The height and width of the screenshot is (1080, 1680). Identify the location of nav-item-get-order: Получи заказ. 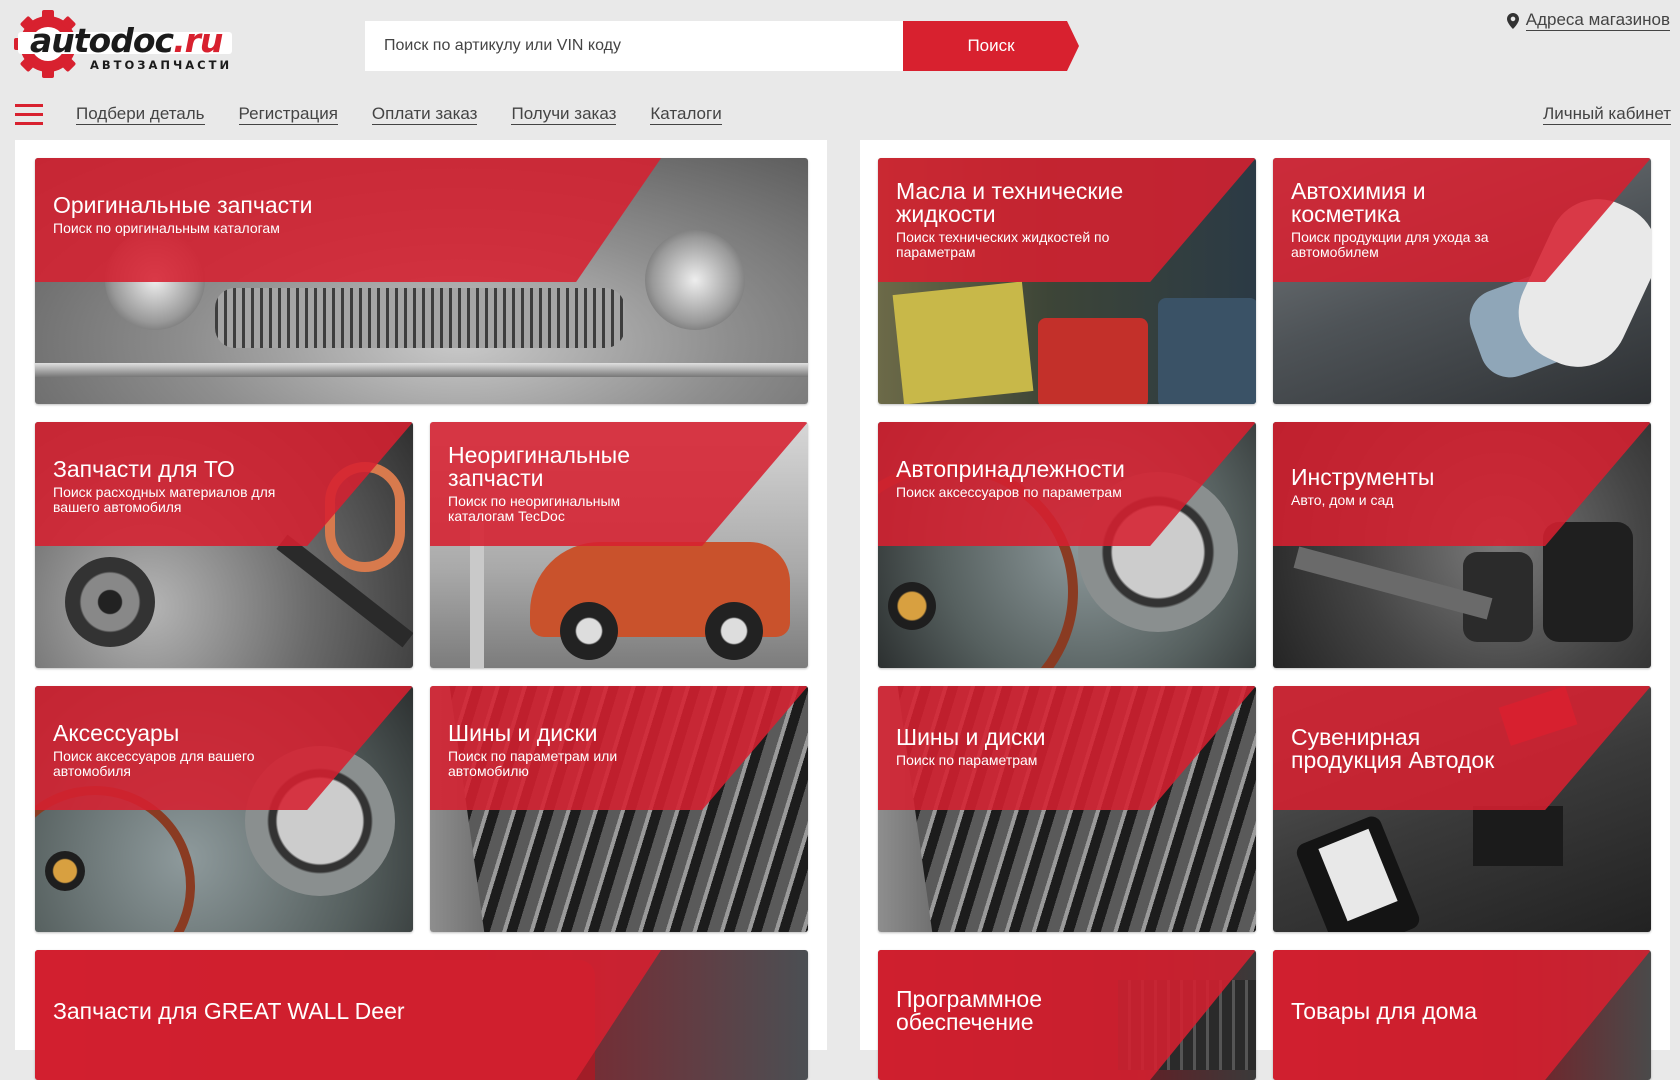
(564, 114).